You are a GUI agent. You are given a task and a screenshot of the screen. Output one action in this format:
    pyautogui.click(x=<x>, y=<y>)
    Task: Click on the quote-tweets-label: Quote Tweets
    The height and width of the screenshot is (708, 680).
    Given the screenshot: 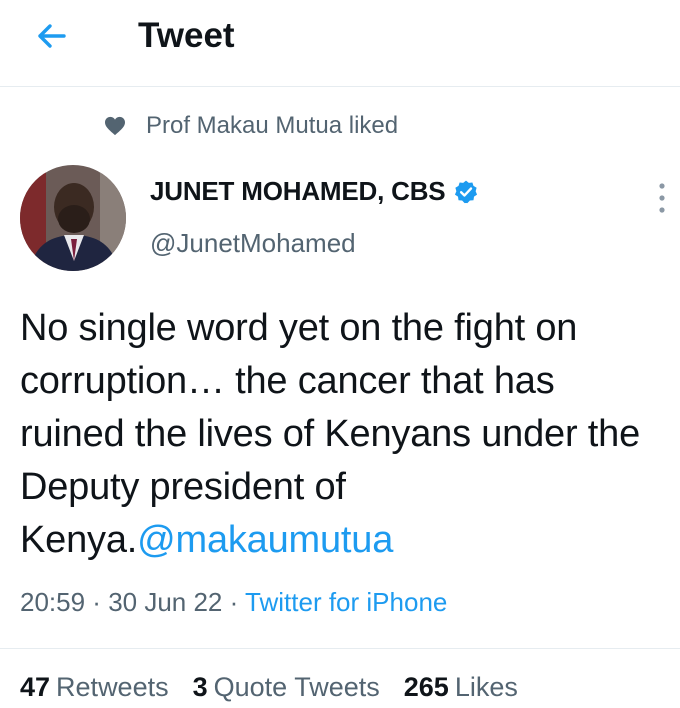 What is the action you would take?
    pyautogui.click(x=296, y=687)
    